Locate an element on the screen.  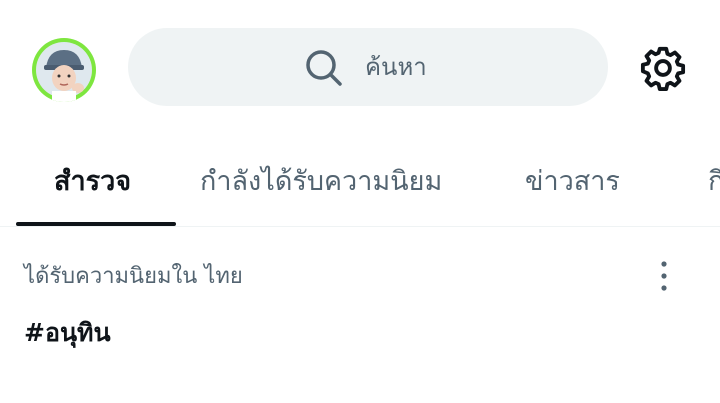
settings-gear-icon is located at coordinates (663, 68).